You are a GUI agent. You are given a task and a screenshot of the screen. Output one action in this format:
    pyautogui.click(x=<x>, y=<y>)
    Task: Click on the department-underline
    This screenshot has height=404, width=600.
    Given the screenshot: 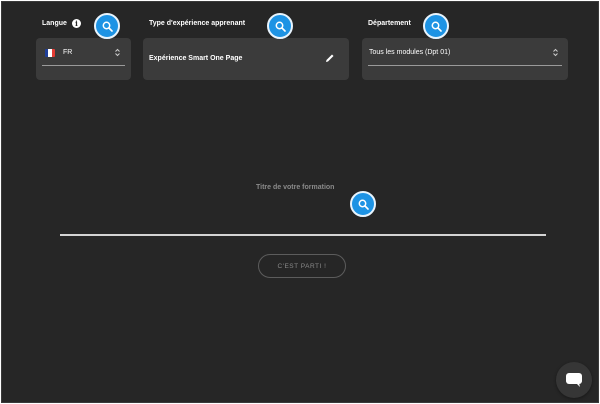 What is the action you would take?
    pyautogui.click(x=465, y=65)
    